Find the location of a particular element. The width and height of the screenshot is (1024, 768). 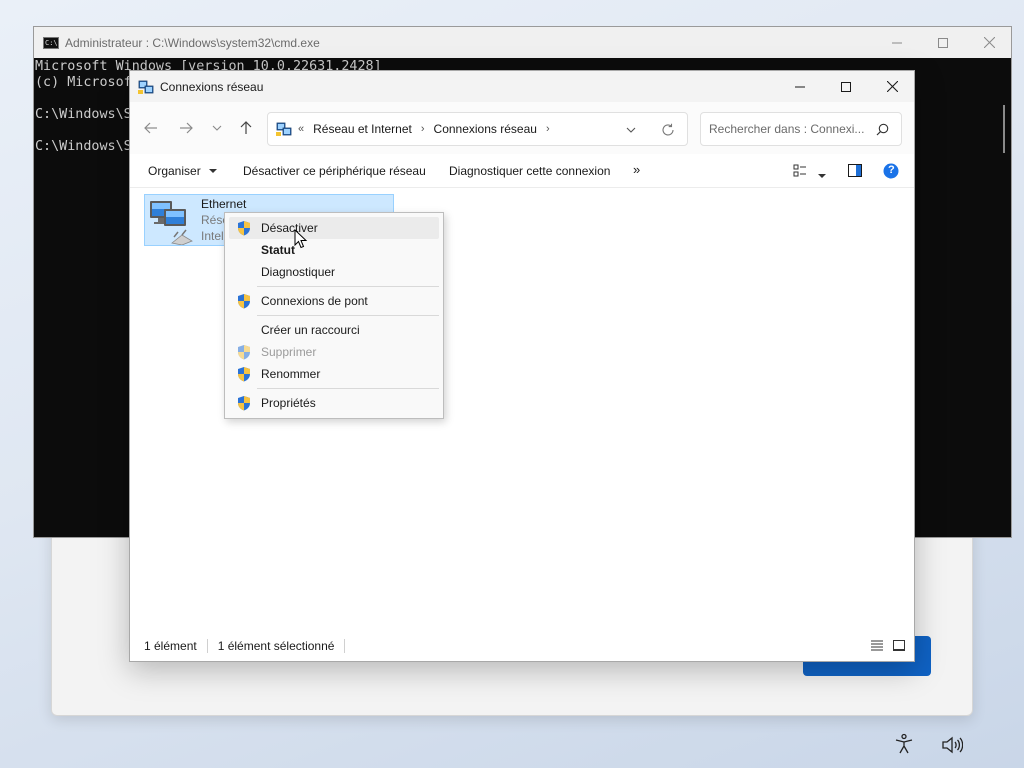

menu-item-status: Statut is located at coordinates (334, 250).